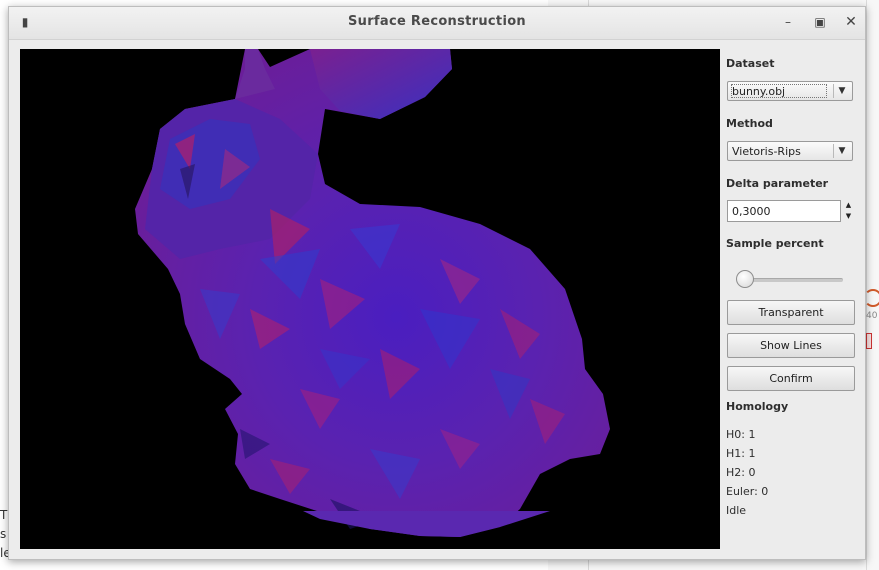 This screenshot has height=570, width=879. I want to click on method-label: Method, so click(749, 123).